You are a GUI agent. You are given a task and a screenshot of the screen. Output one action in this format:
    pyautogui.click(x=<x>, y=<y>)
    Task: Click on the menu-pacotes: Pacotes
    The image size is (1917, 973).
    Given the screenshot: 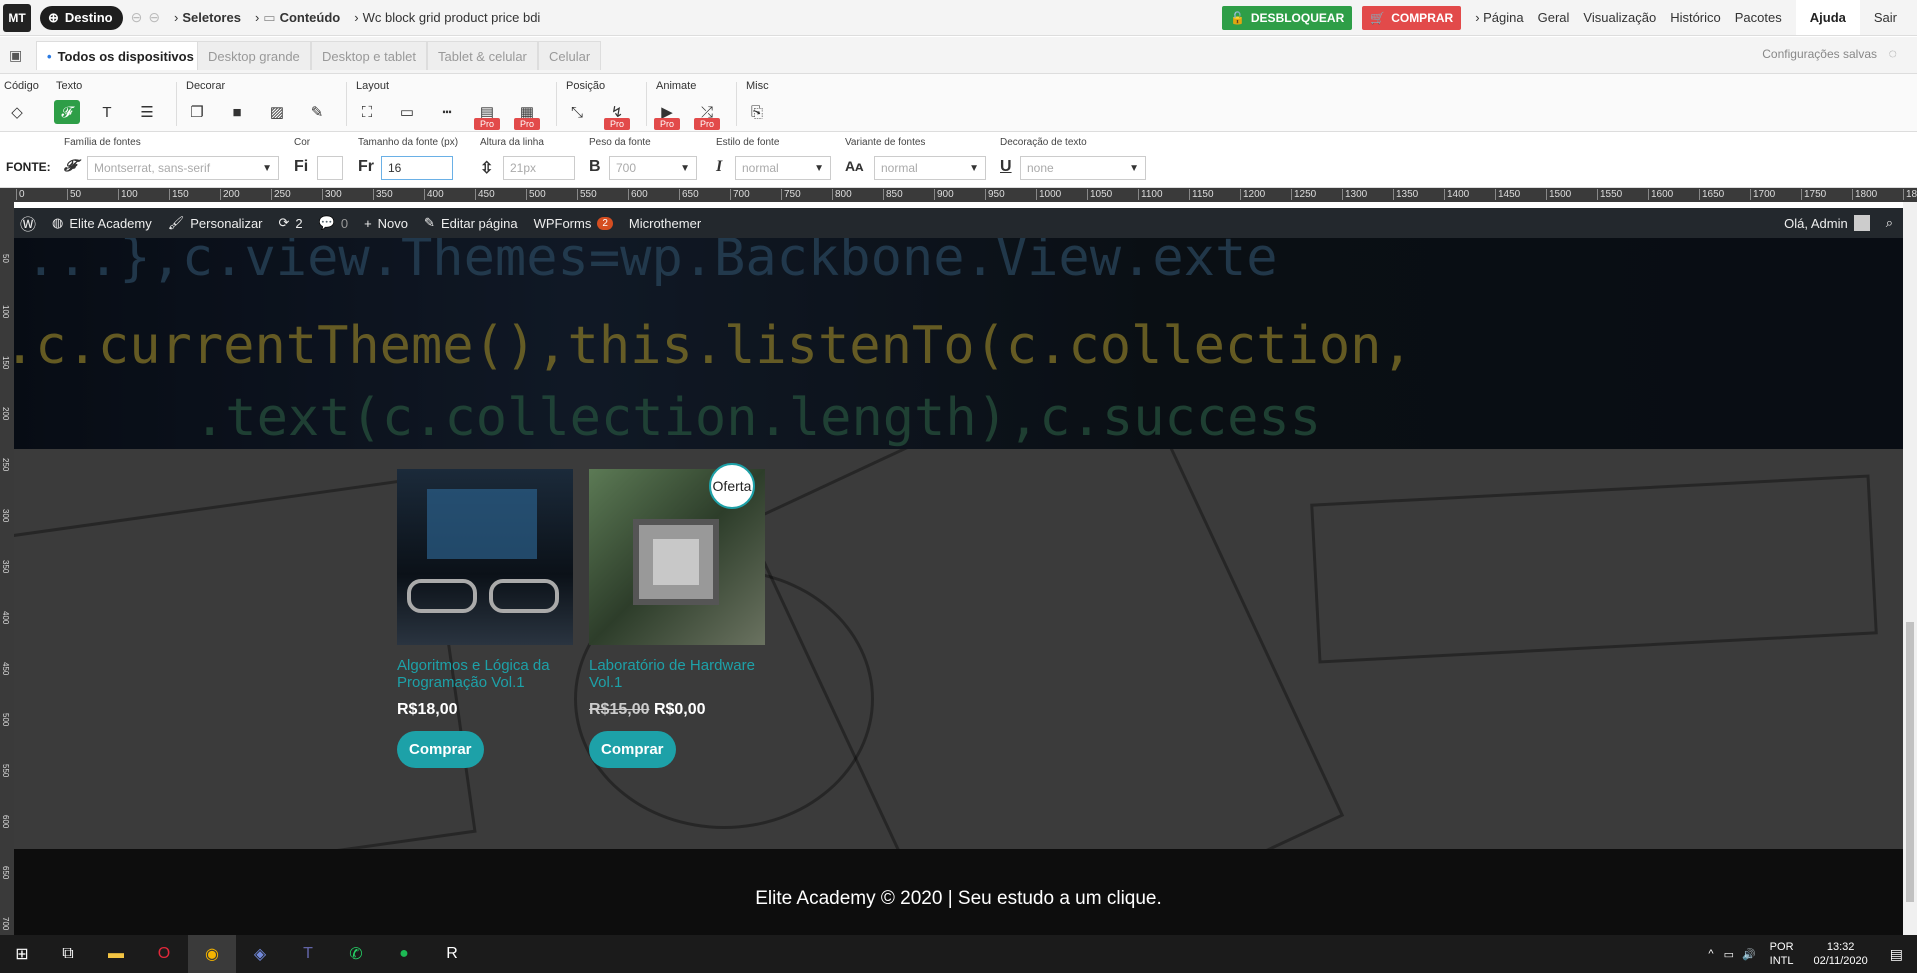 What is the action you would take?
    pyautogui.click(x=1758, y=17)
    